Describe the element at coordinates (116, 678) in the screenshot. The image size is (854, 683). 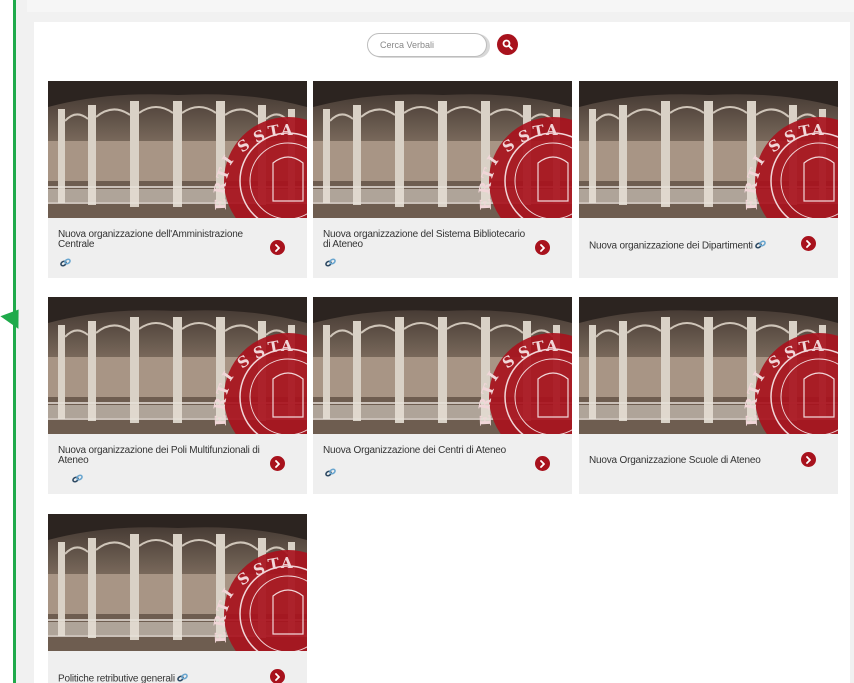
I see `card-title-text: Politiche retributive generali` at that location.